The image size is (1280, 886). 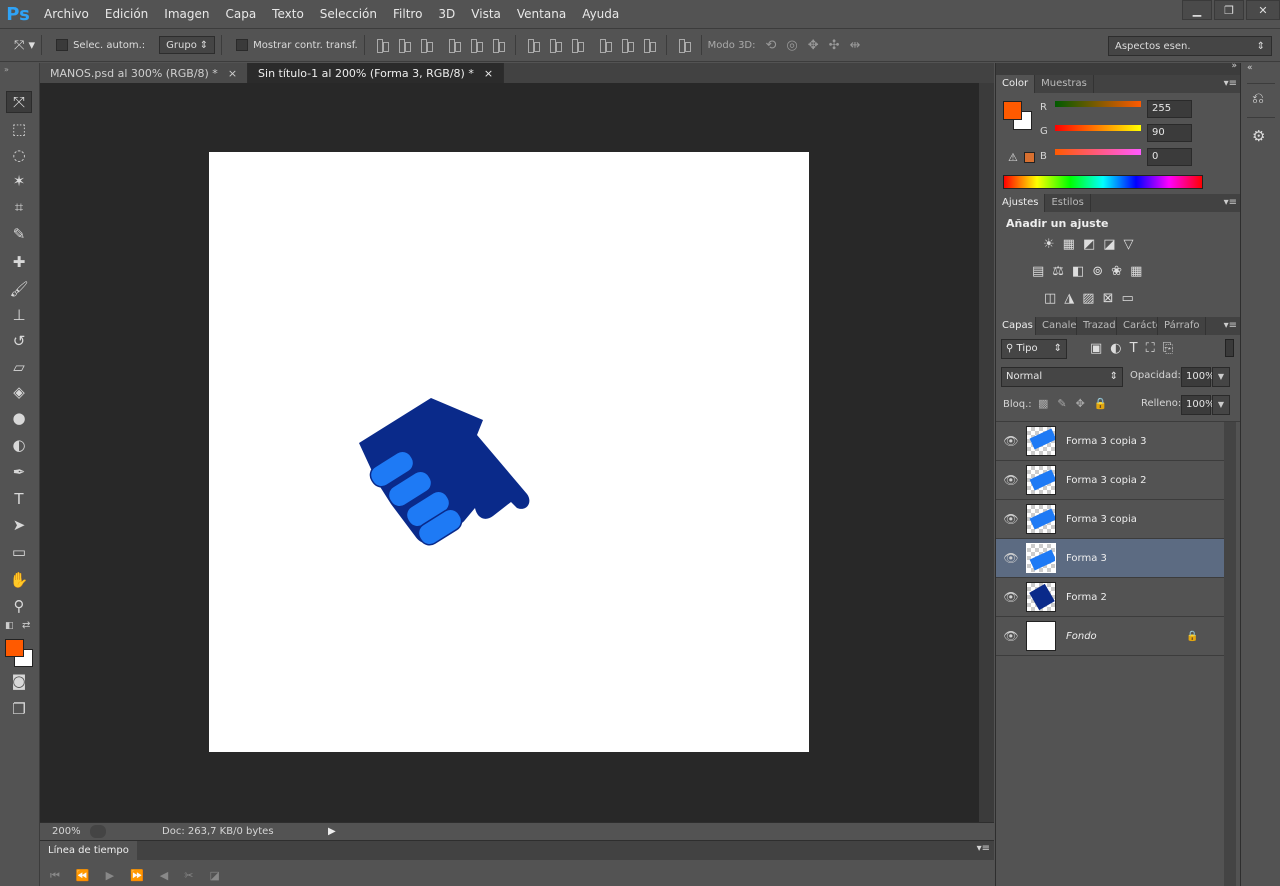 What do you see at coordinates (55, 876) in the screenshot?
I see `first-frame-icon: ⏮` at bounding box center [55, 876].